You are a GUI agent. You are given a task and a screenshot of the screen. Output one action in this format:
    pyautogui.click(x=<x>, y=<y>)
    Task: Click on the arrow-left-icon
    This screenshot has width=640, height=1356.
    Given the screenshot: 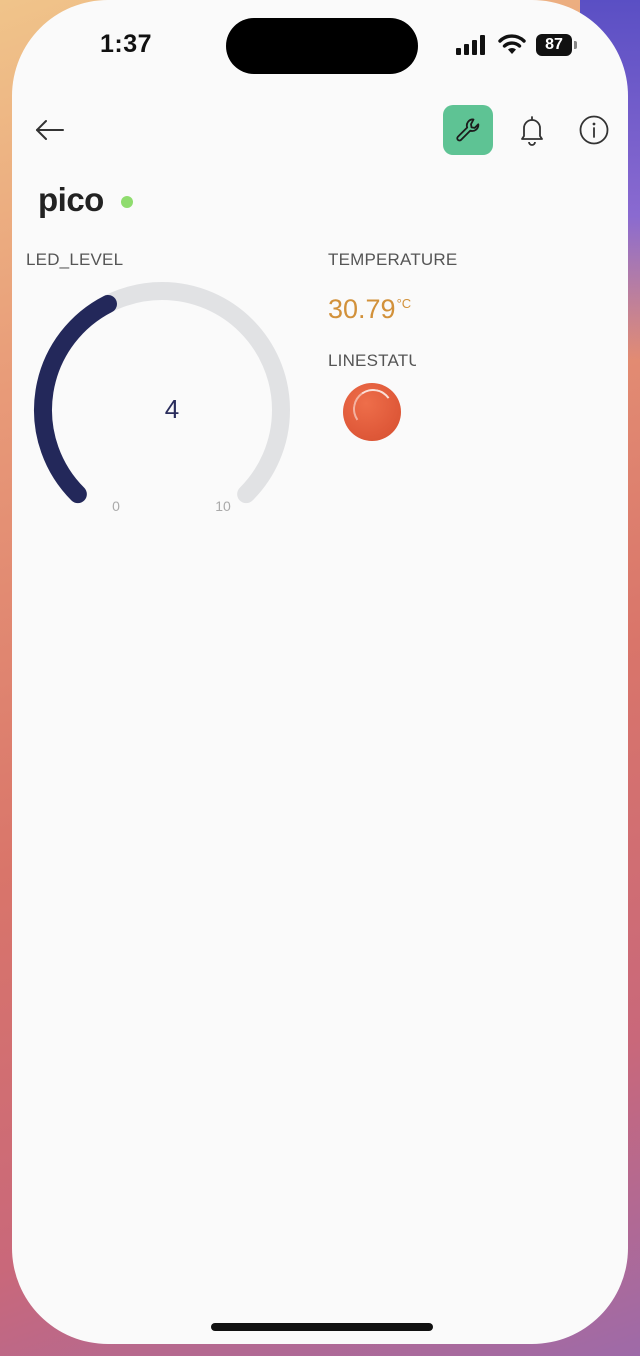 What is the action you would take?
    pyautogui.click(x=50, y=130)
    